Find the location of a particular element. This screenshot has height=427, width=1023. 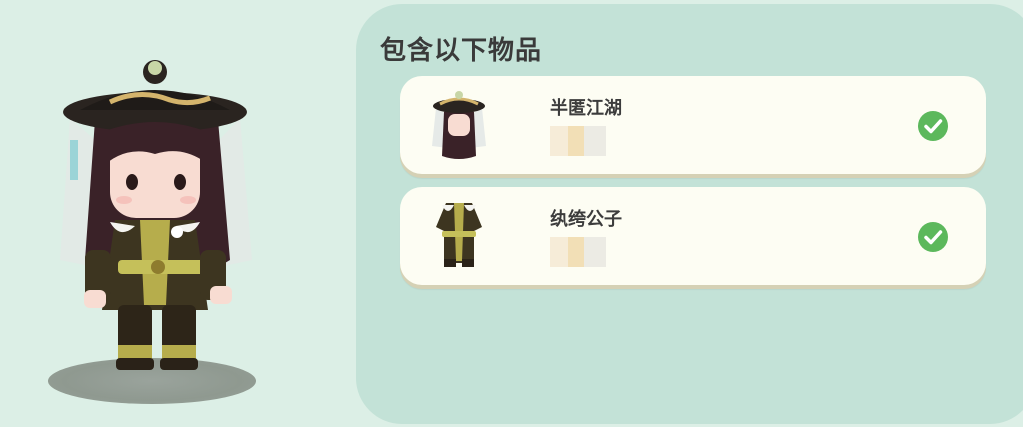

item-card-outfit: 纨绔公子 is located at coordinates (693, 236).